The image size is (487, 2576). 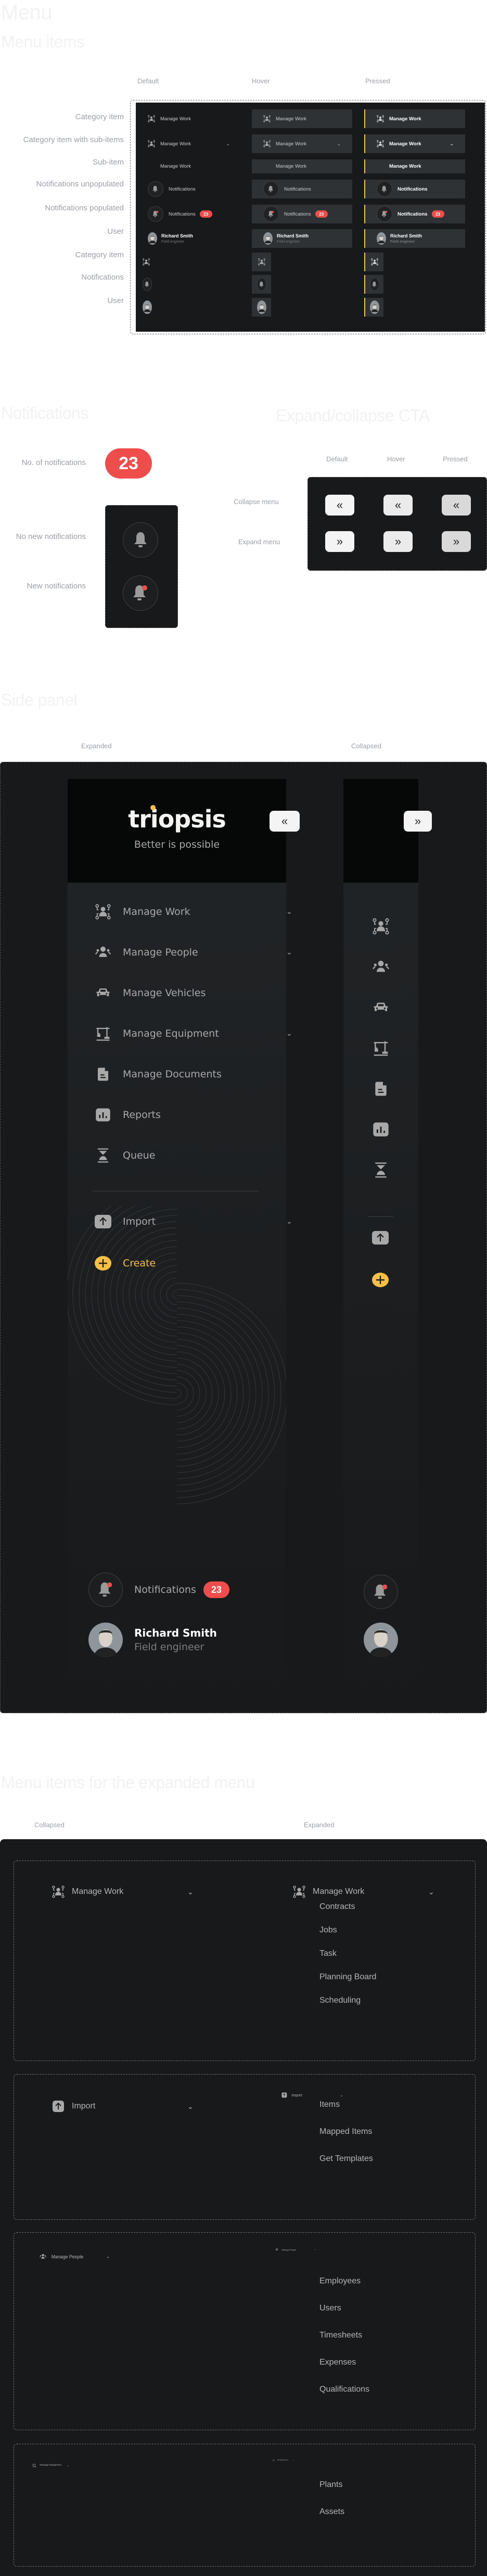 What do you see at coordinates (150, 262) in the screenshot?
I see `category-item-icon-only-default` at bounding box center [150, 262].